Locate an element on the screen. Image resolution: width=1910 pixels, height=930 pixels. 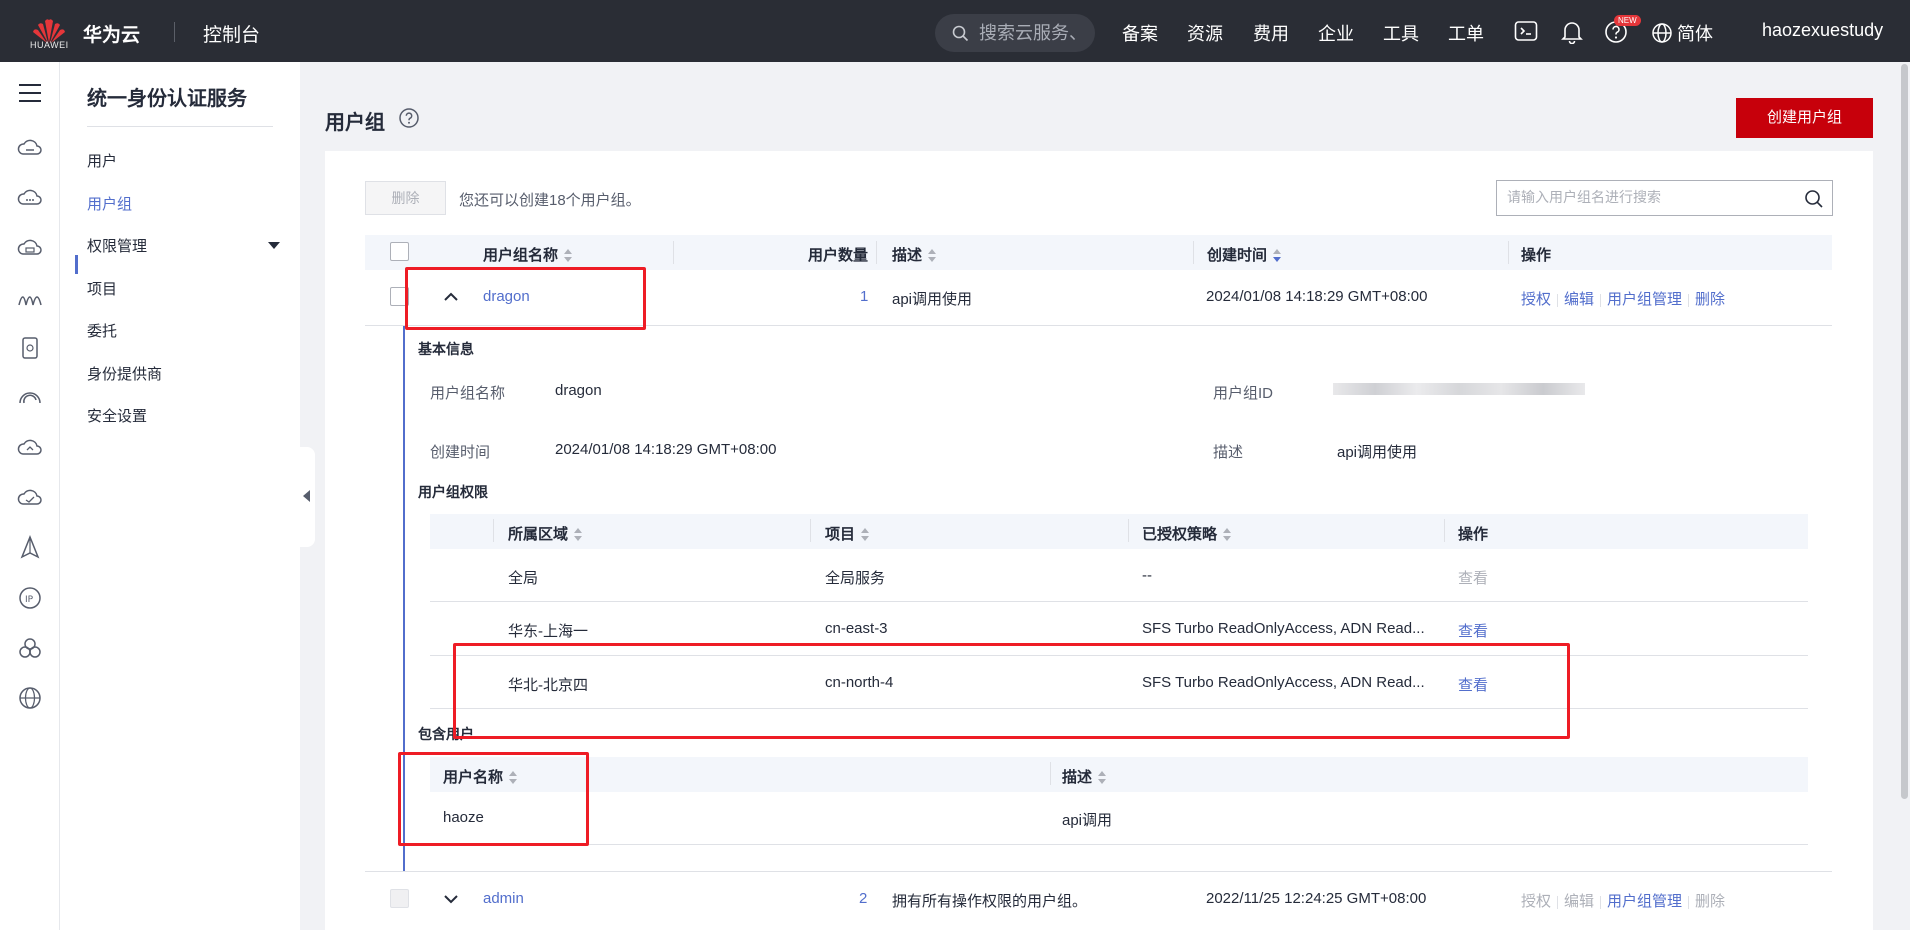
group-description: api调用使用 is located at coordinates (932, 299).